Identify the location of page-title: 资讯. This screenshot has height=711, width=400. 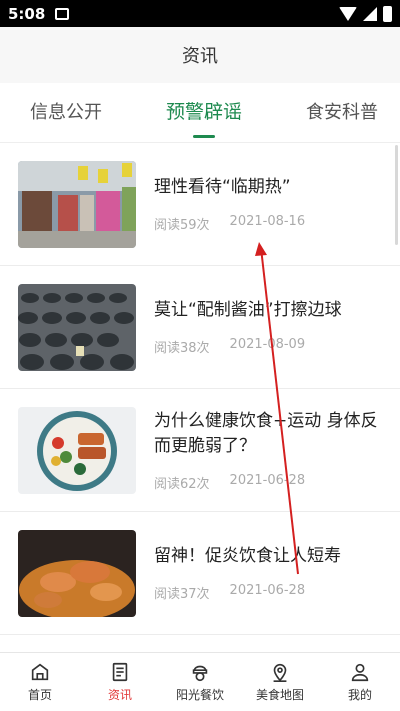
(200, 56).